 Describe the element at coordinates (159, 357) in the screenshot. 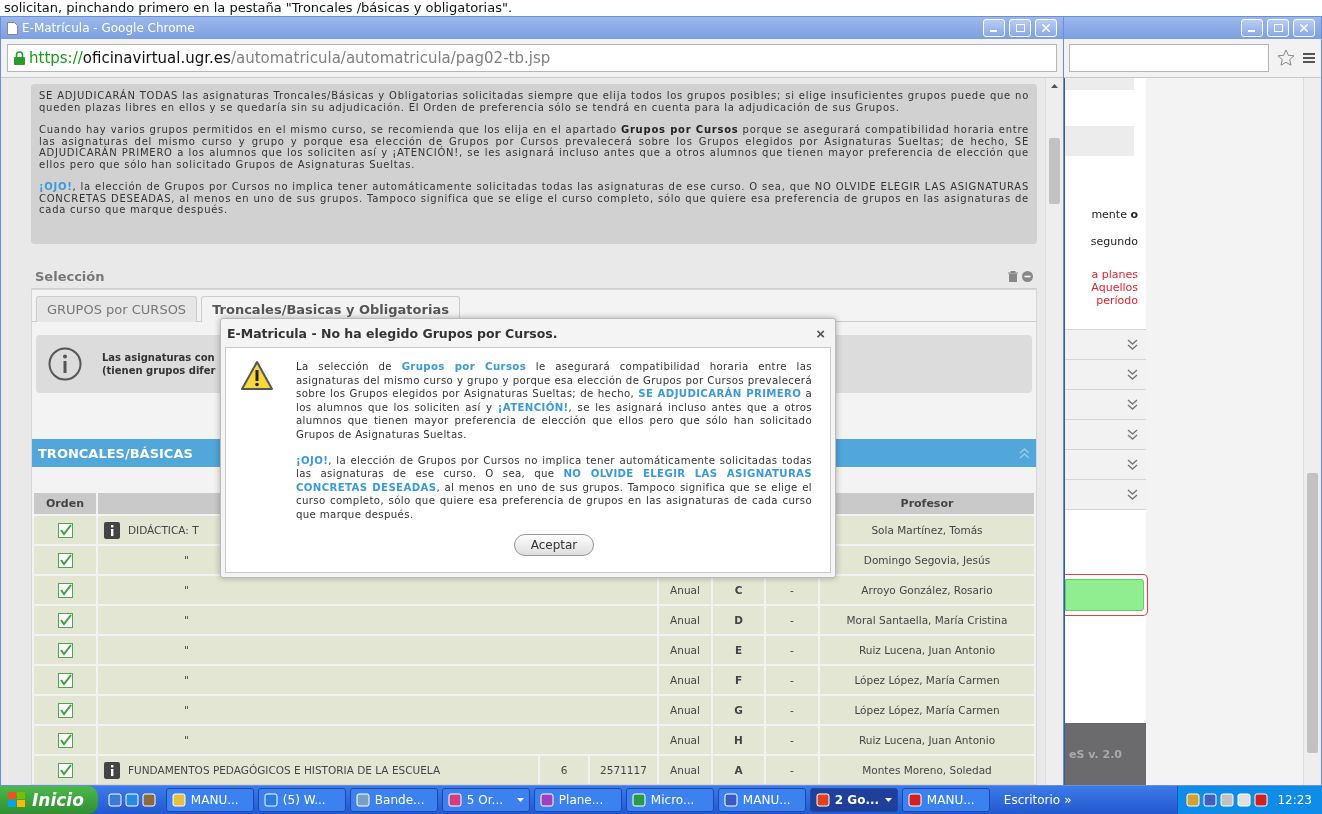

I see `notice-text: Las asignaturas con` at that location.